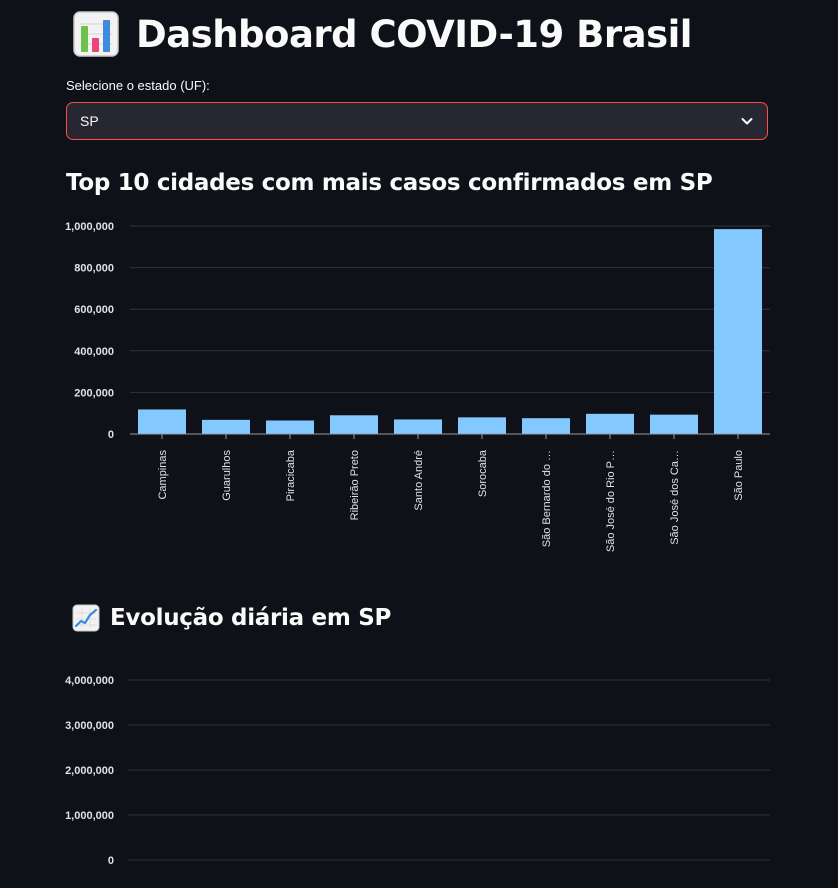 The height and width of the screenshot is (888, 838). Describe the element at coordinates (138, 85) in the screenshot. I see `state-select-label: Selecione o estado (UF):` at that location.